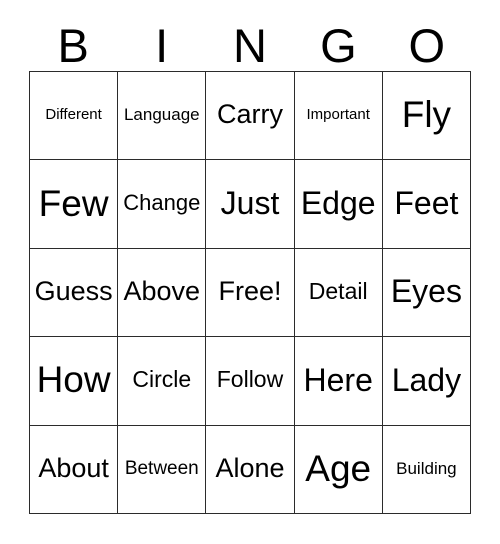  I want to click on bingo-cell-g4: Here, so click(338, 381).